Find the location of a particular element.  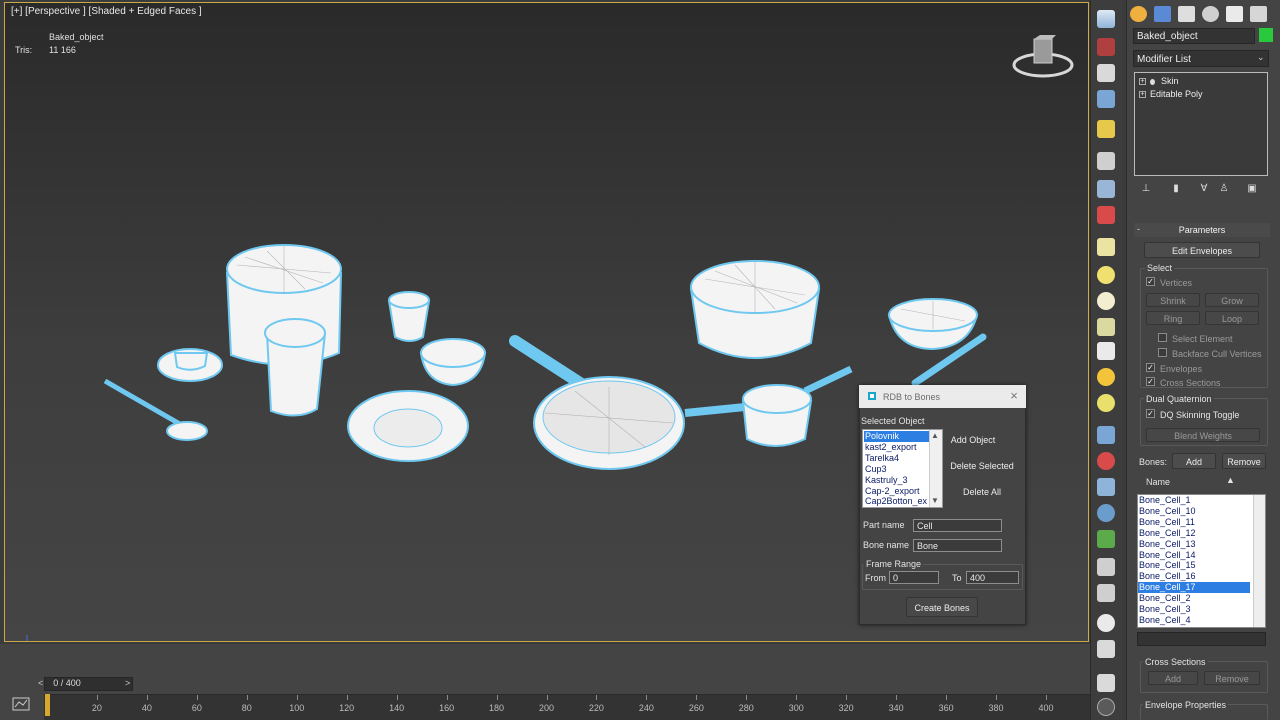

document-icon is located at coordinates (1106, 73).